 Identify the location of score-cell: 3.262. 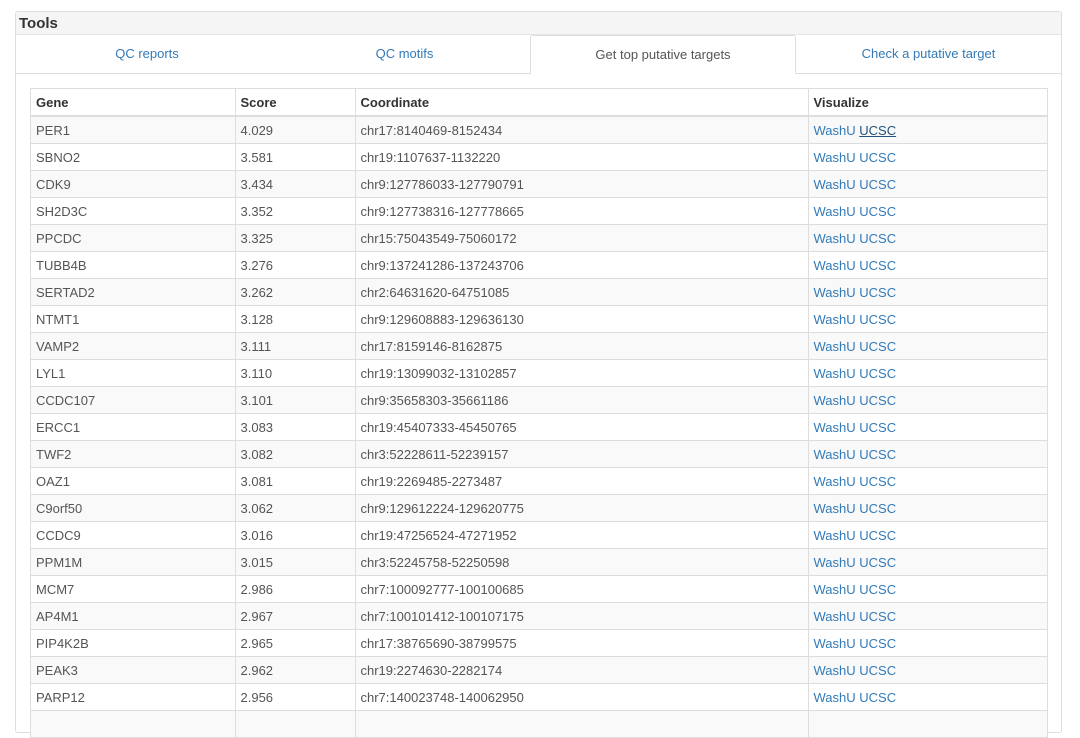
(294, 292).